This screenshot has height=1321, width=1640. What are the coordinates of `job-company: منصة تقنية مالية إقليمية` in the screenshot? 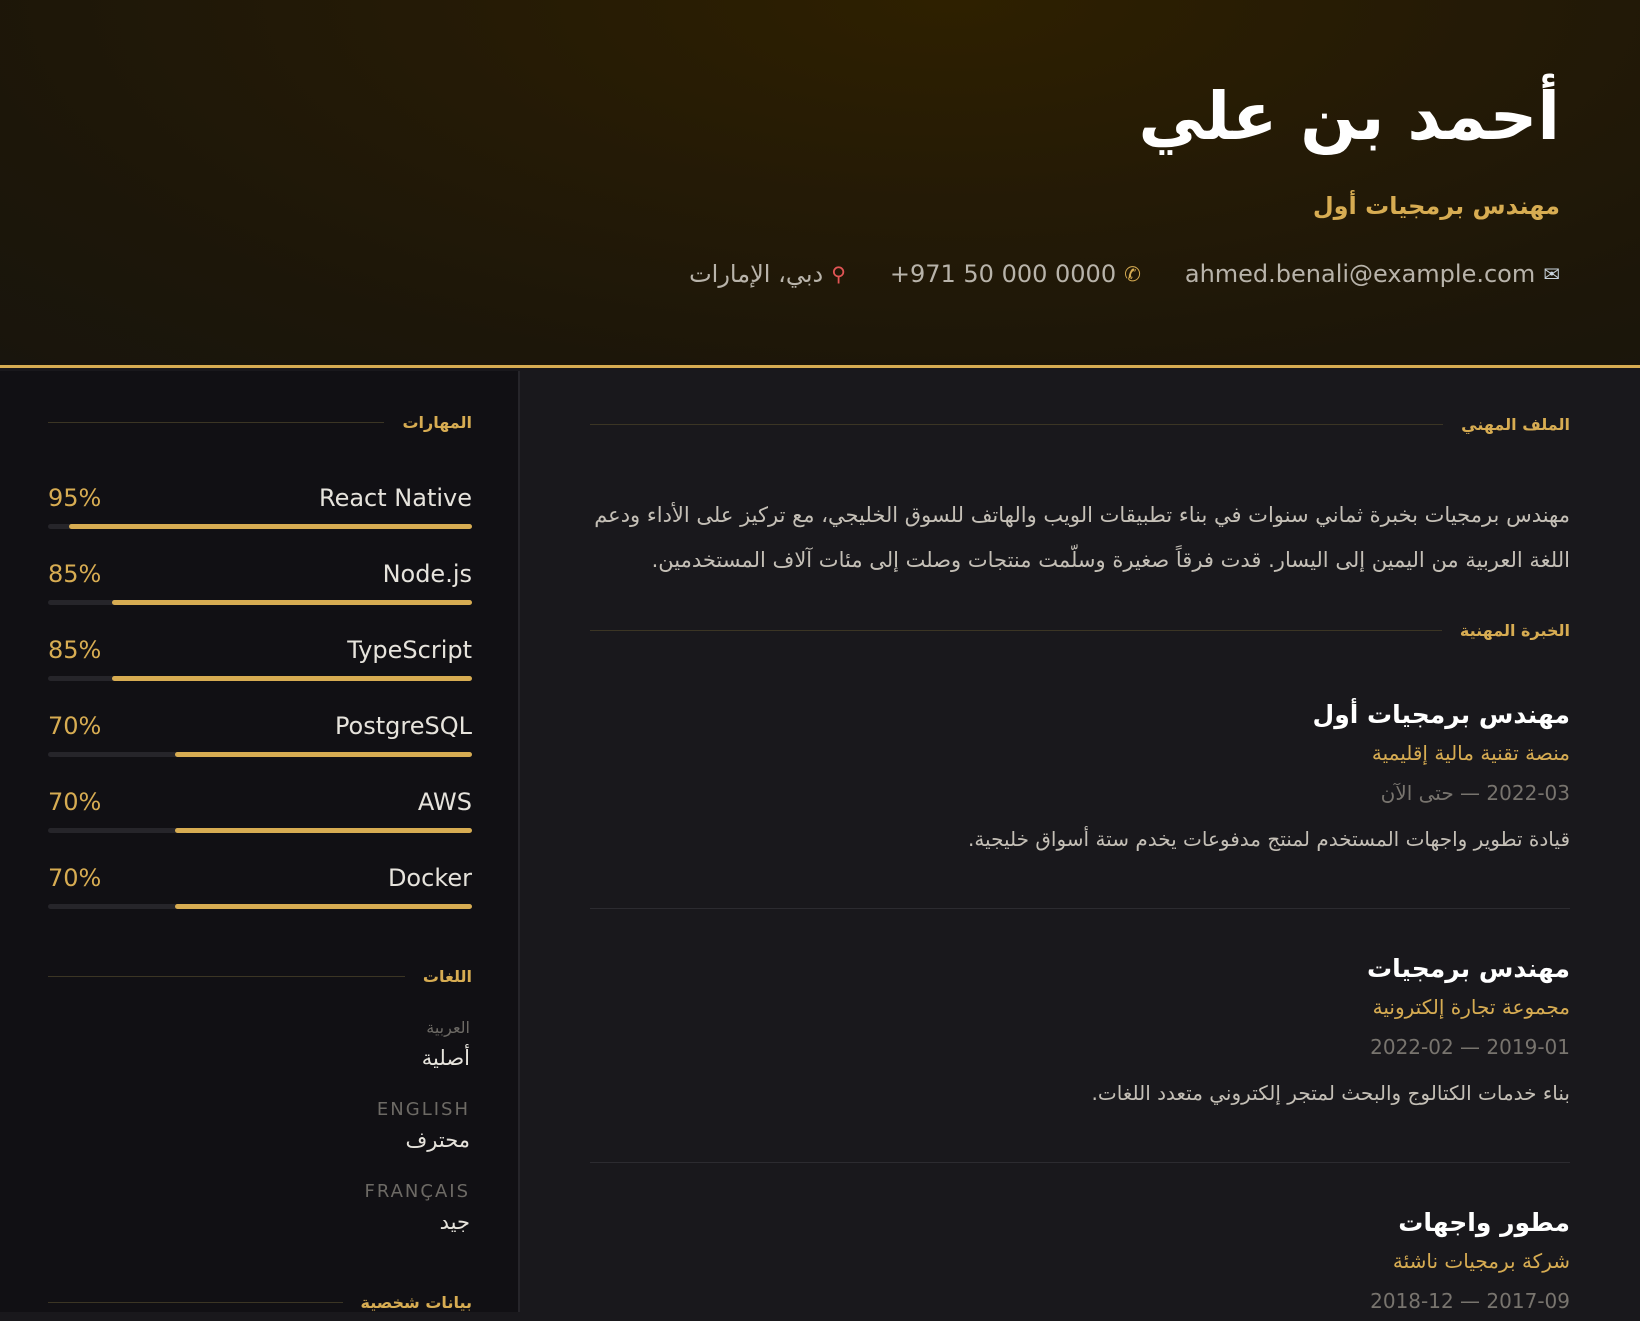 It's located at (1470, 753).